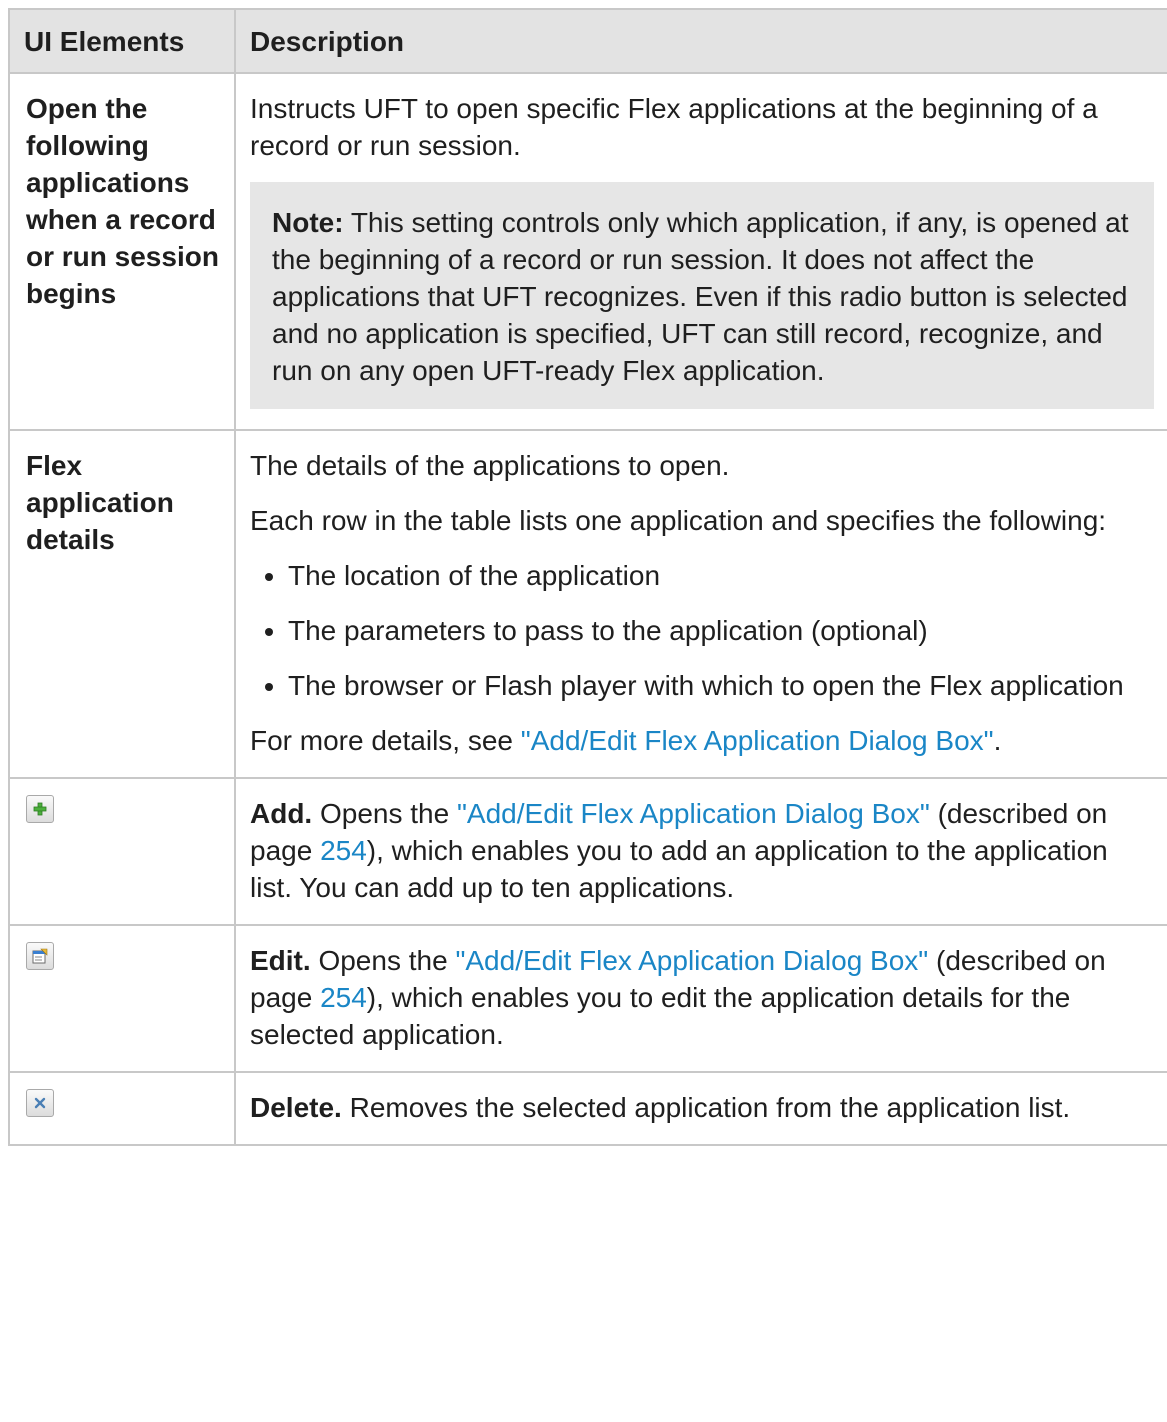  I want to click on edit-text: Opens the, so click(383, 960).